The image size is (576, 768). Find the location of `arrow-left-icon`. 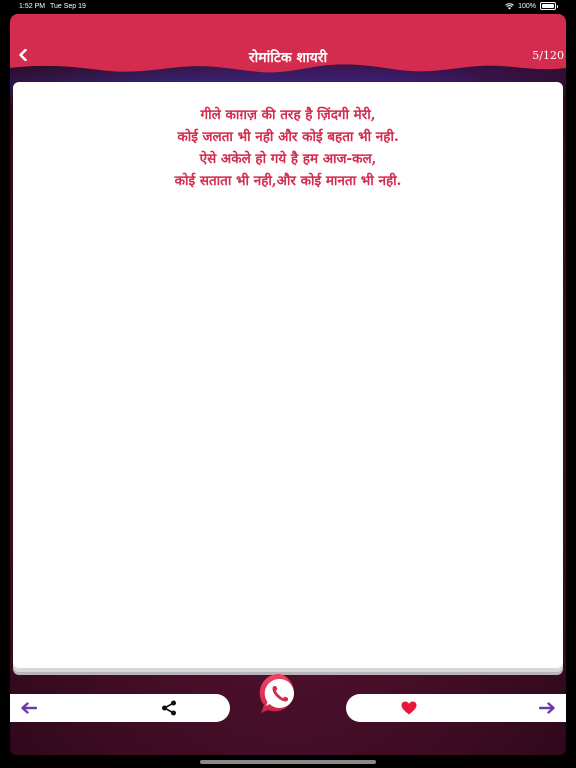

arrow-left-icon is located at coordinates (29, 708).